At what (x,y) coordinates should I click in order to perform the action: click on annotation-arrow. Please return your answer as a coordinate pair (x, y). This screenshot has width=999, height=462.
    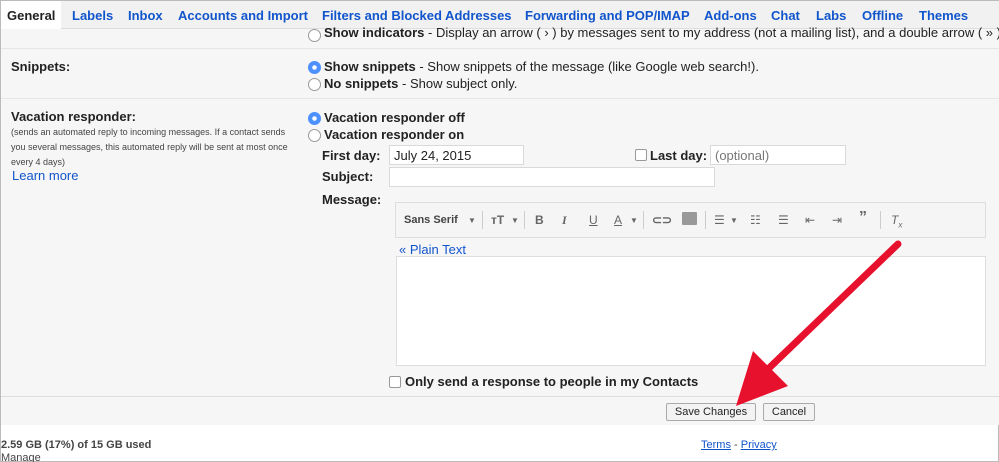
    Looking at the image, I should click on (819, 323).